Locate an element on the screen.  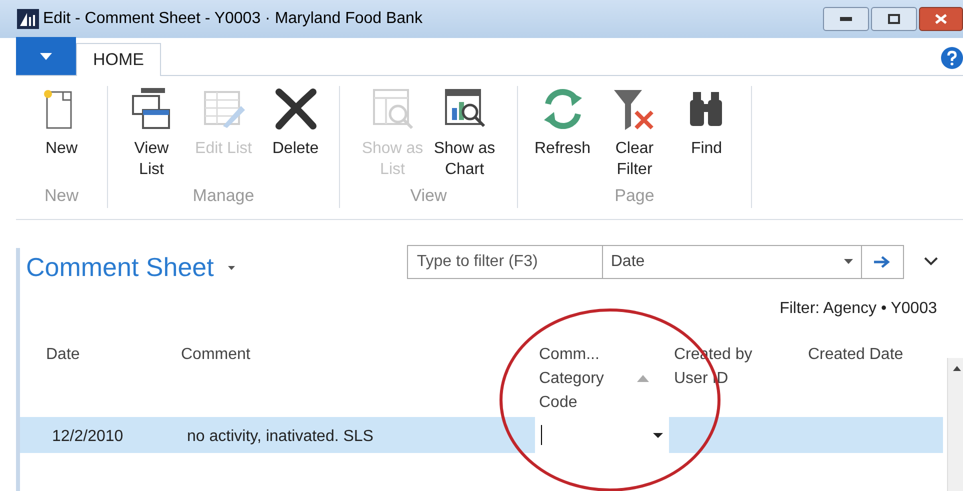
apply-filter-button is located at coordinates (882, 261).